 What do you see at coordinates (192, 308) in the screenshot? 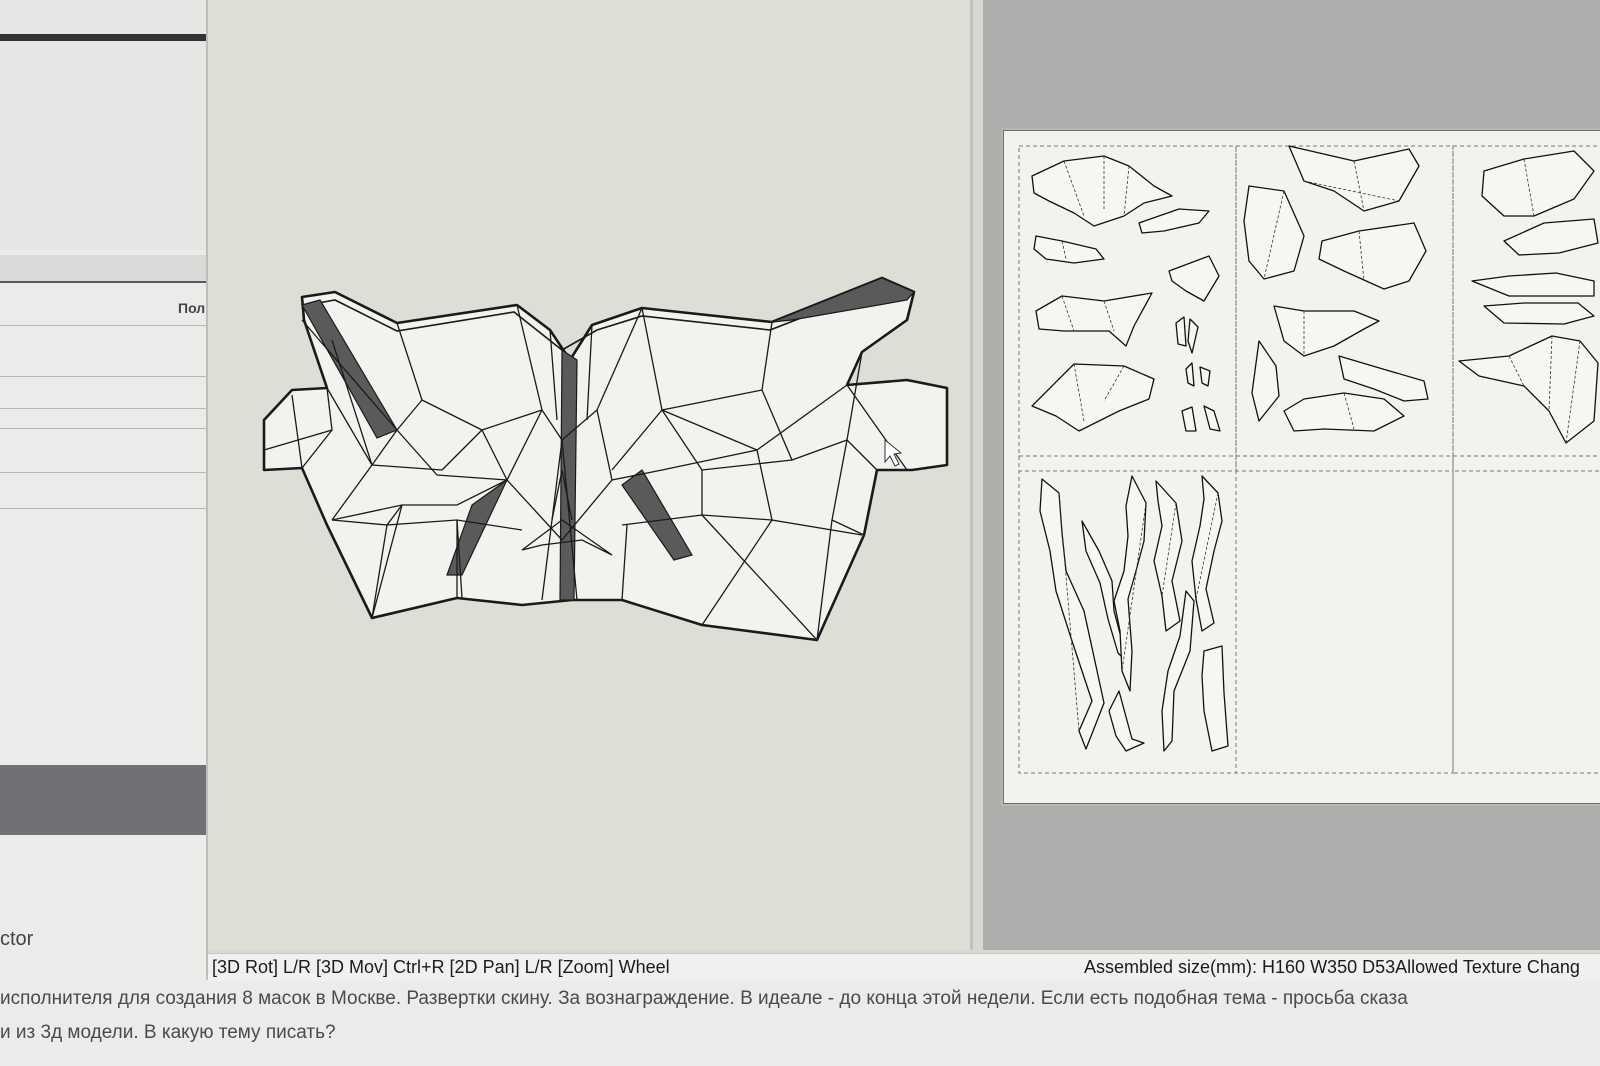
I see `forum-column-label: Пол` at bounding box center [192, 308].